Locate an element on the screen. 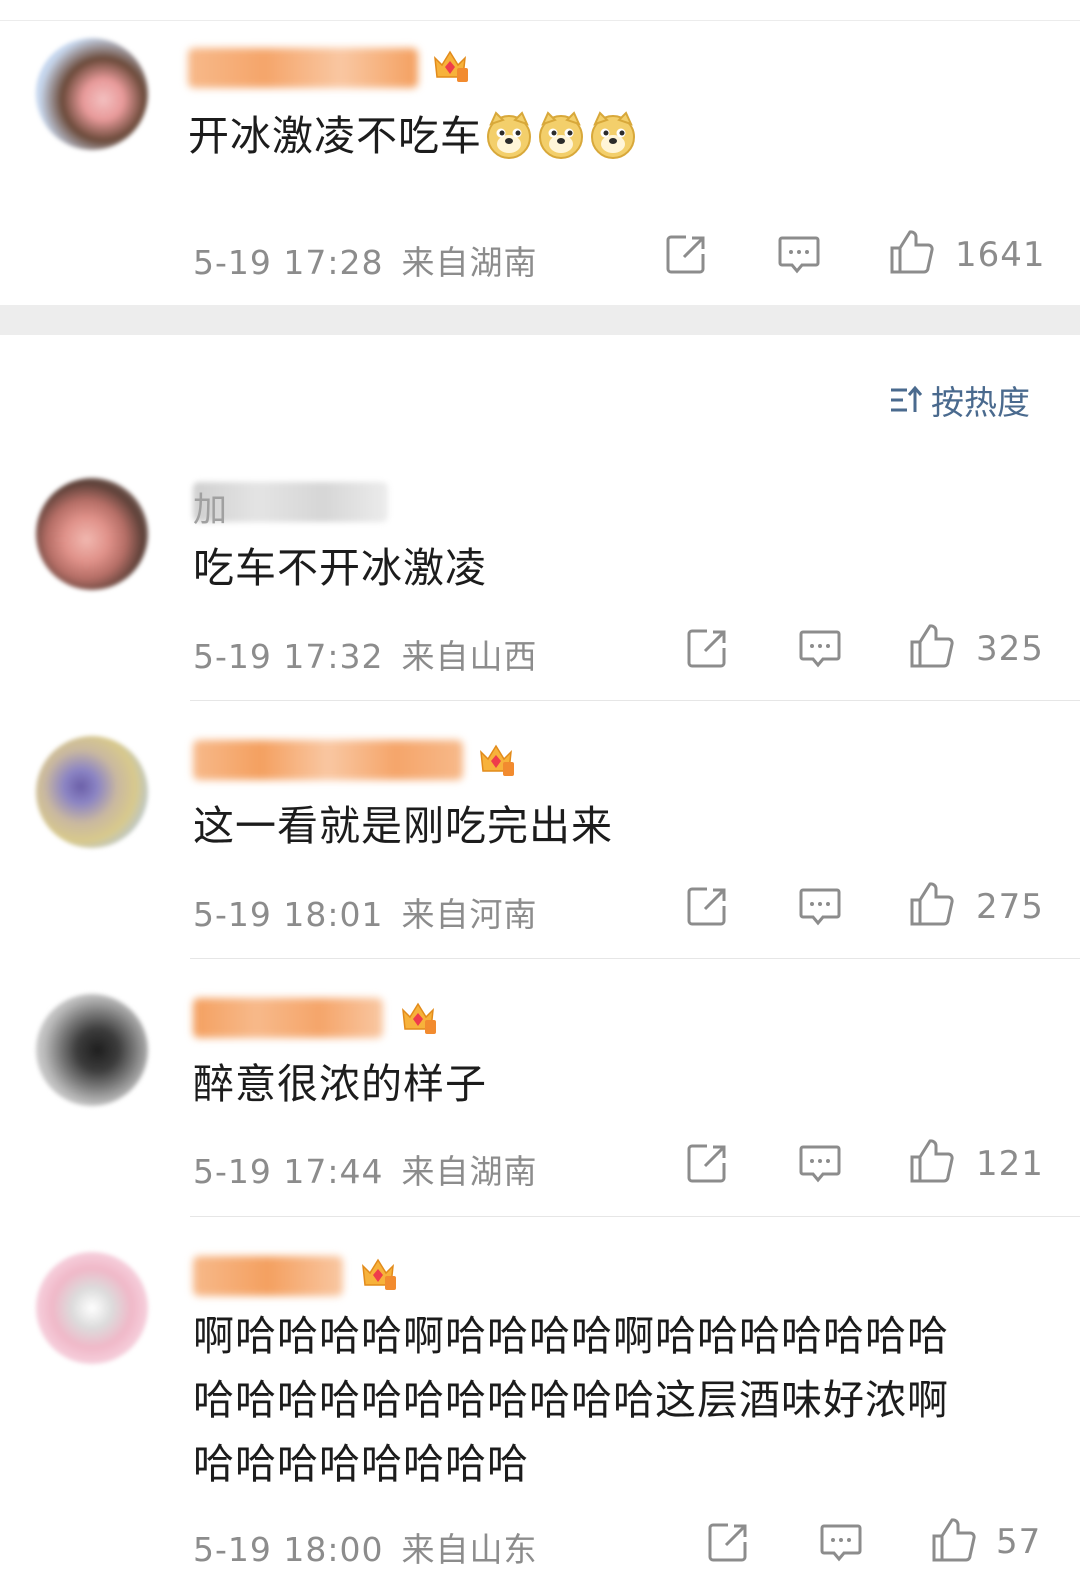 This screenshot has height=1577, width=1080. comment-meta: 5-19 18:00 来自山东 is located at coordinates (365, 1547).